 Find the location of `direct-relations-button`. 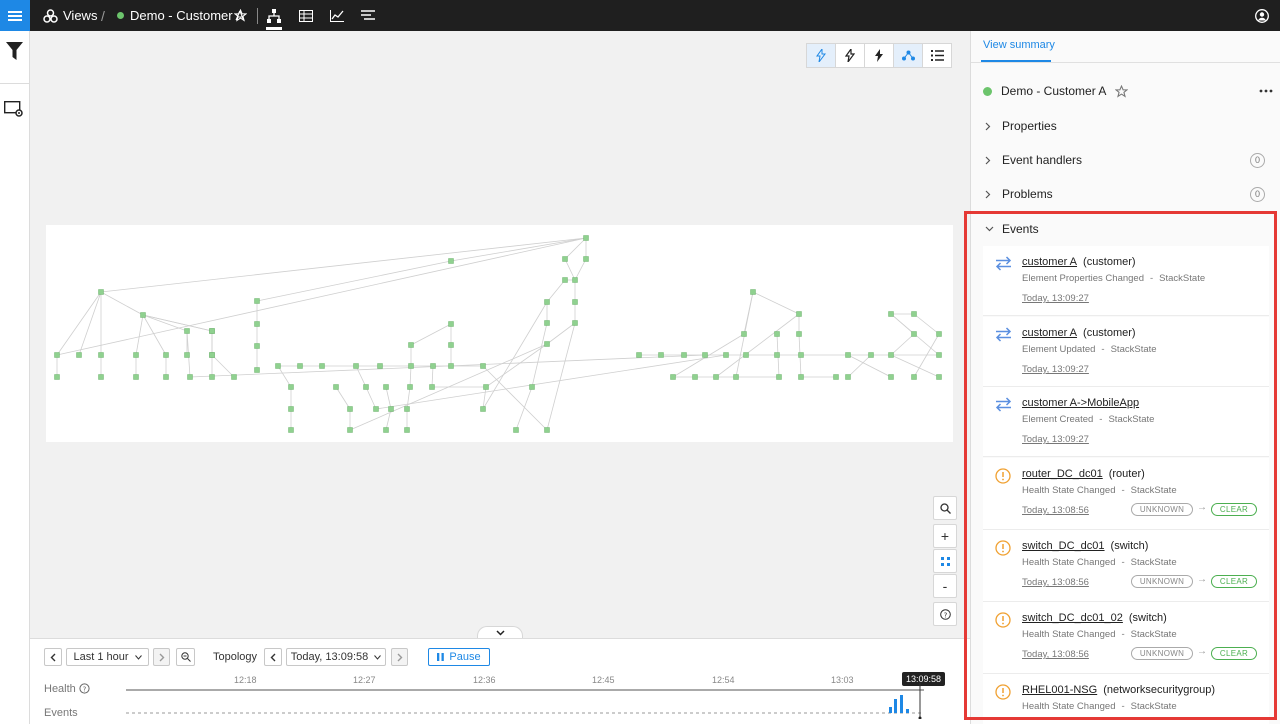

direct-relations-button is located at coordinates (850, 55).